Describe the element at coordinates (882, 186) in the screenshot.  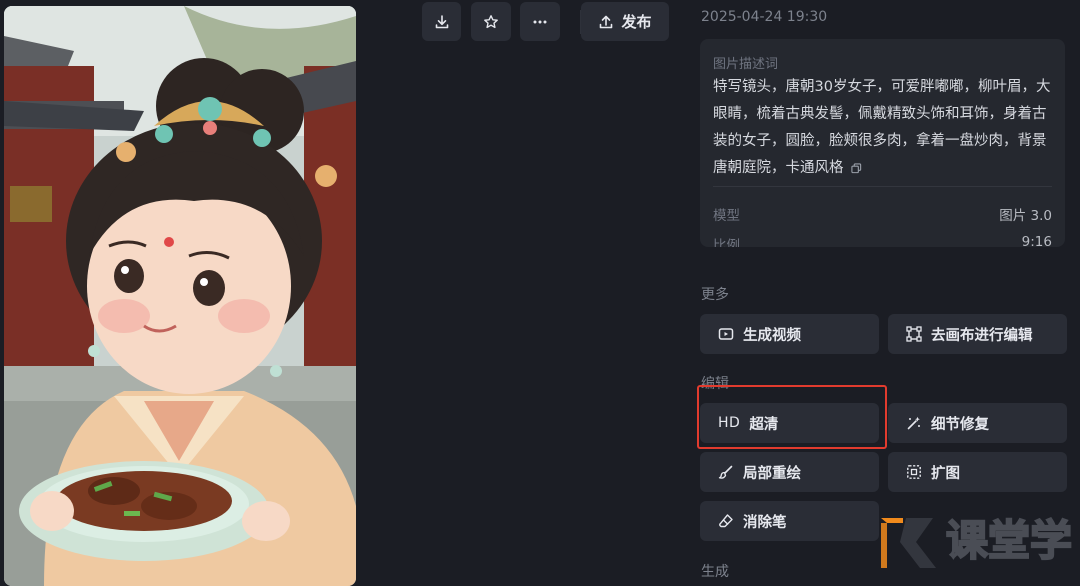
I see `panel-divider` at that location.